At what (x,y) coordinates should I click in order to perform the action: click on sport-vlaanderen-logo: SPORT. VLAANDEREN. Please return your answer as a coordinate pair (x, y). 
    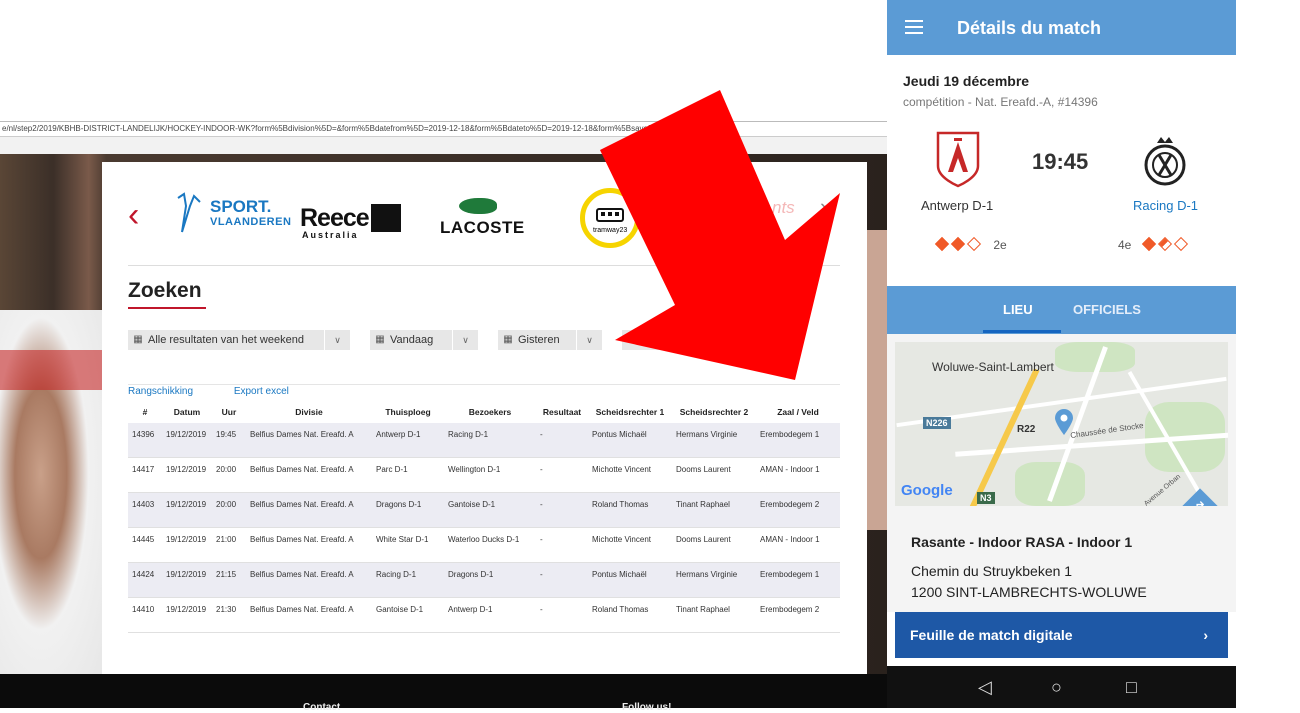
    Looking at the image, I should click on (231, 214).